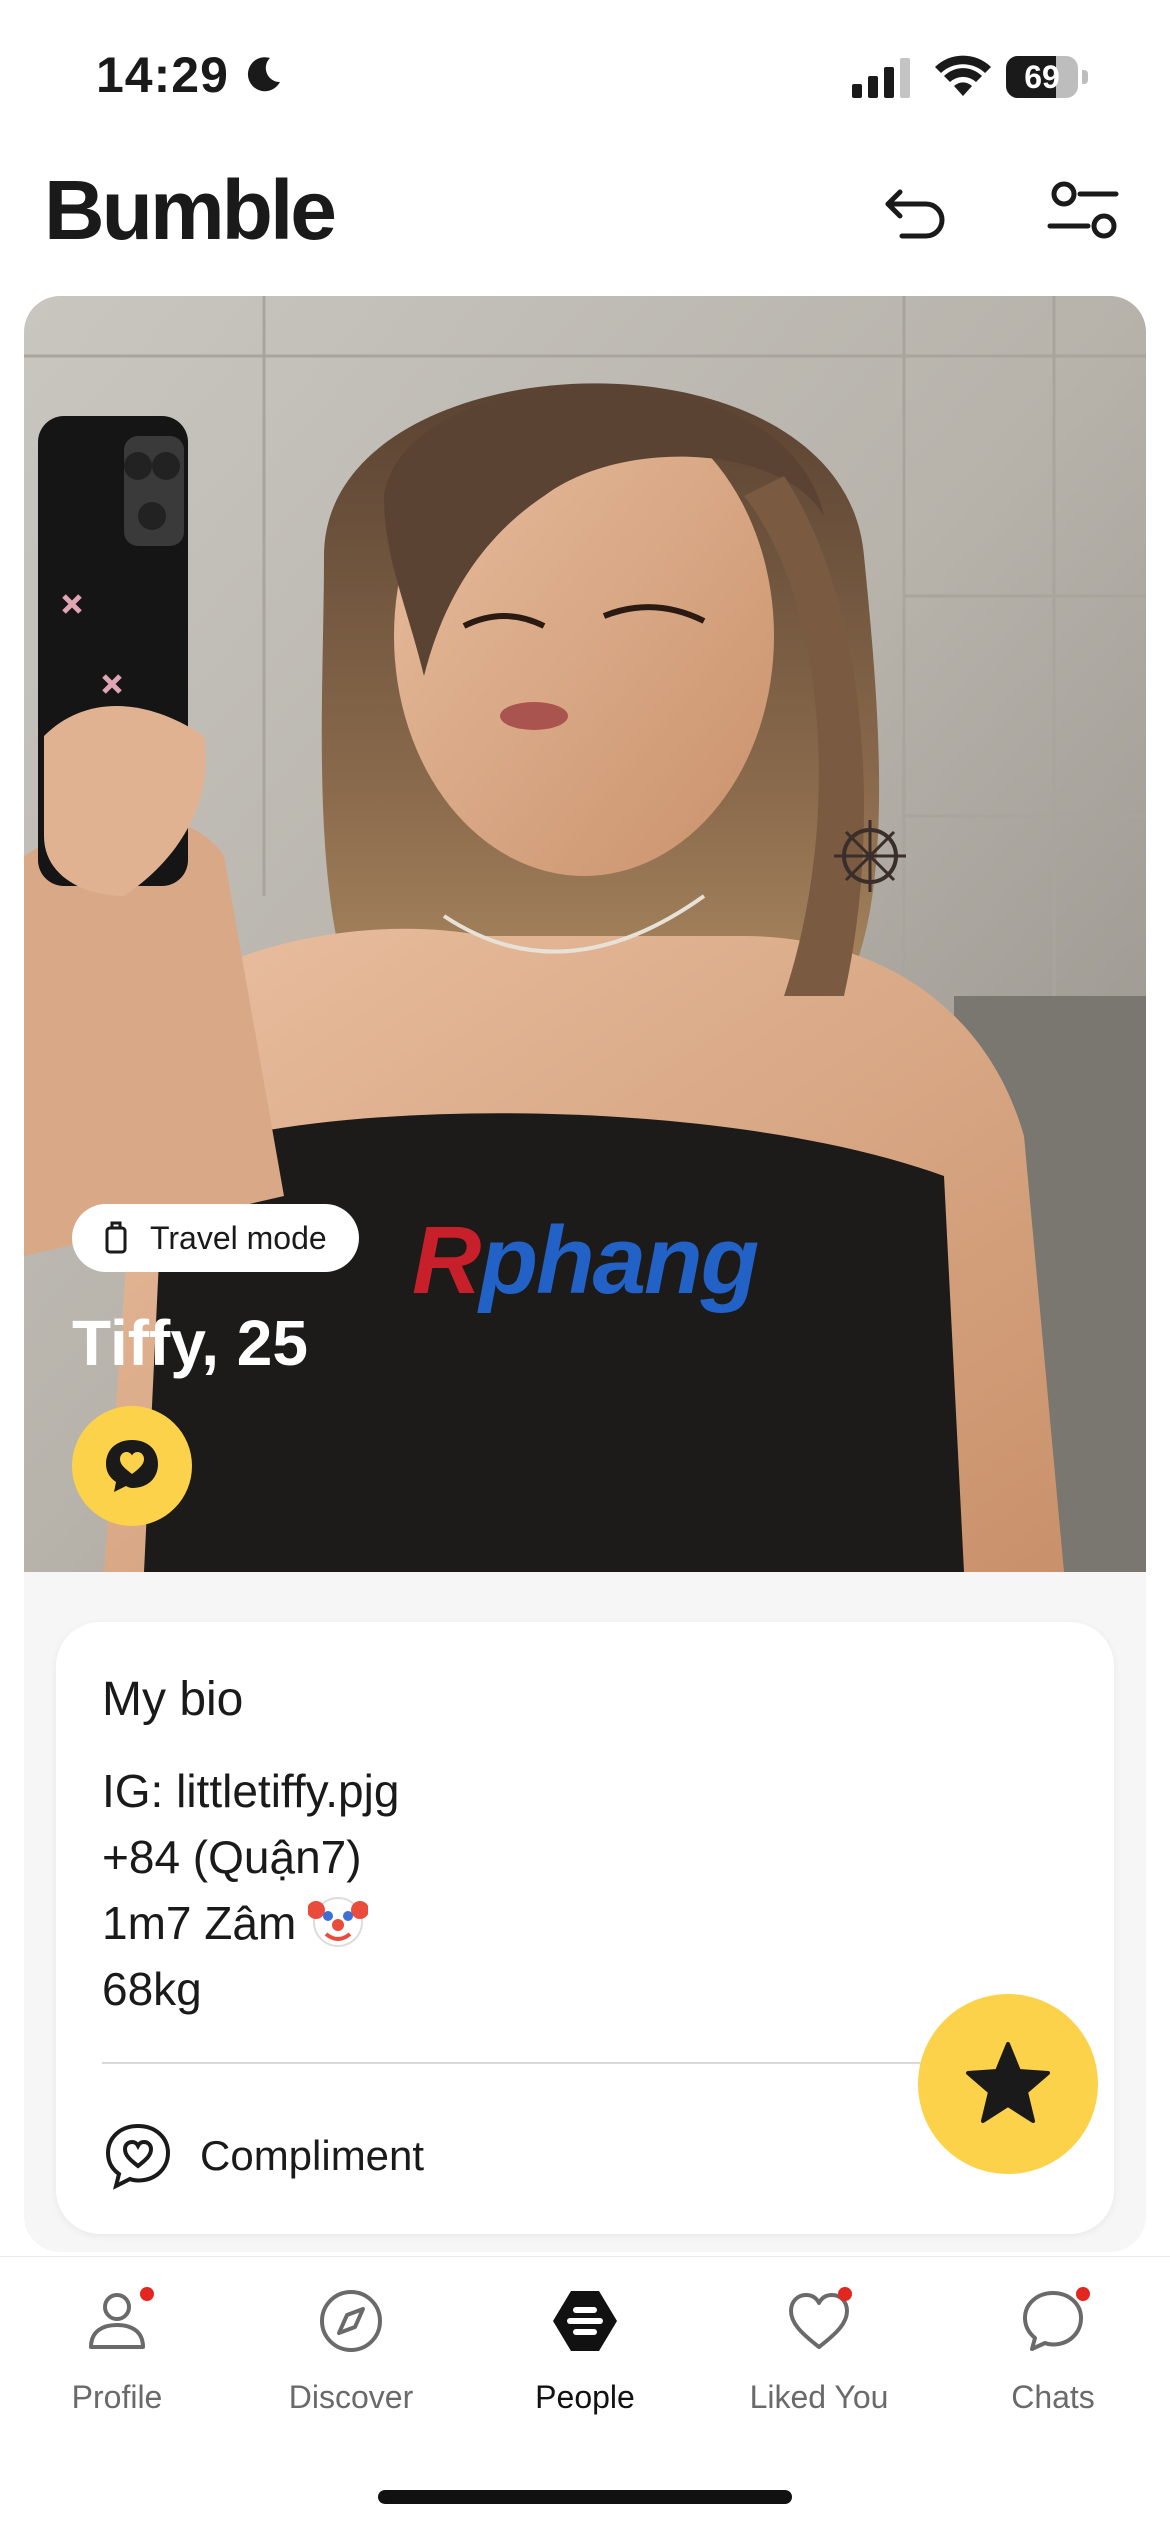 The width and height of the screenshot is (1170, 2533). What do you see at coordinates (918, 210) in the screenshot?
I see `undo-icon` at bounding box center [918, 210].